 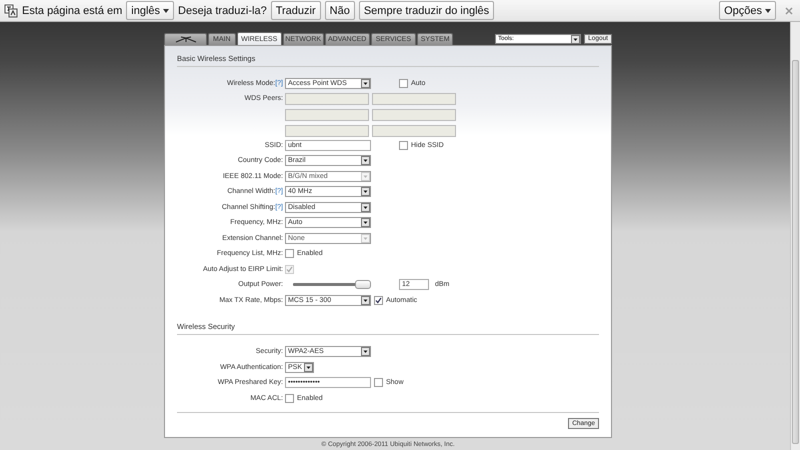 I want to click on translate-question: Deseja traduzi-la?, so click(x=222, y=10).